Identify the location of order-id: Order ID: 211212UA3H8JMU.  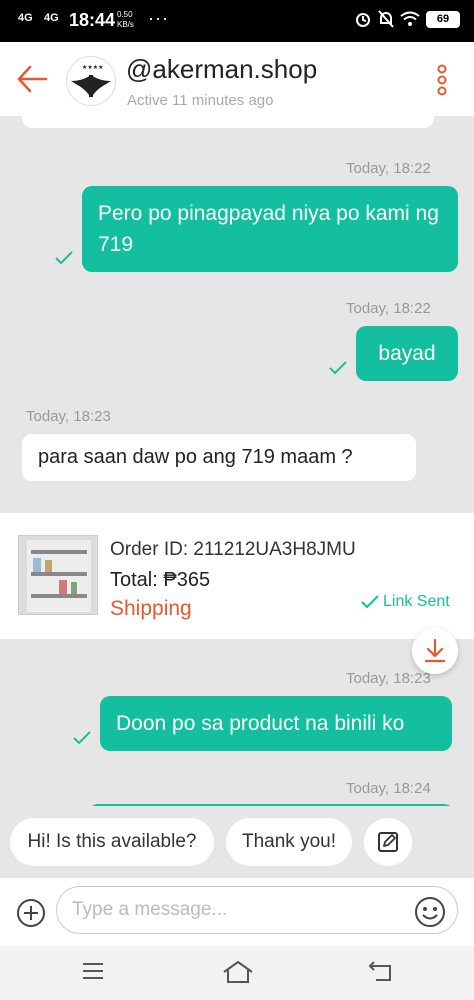
(233, 549).